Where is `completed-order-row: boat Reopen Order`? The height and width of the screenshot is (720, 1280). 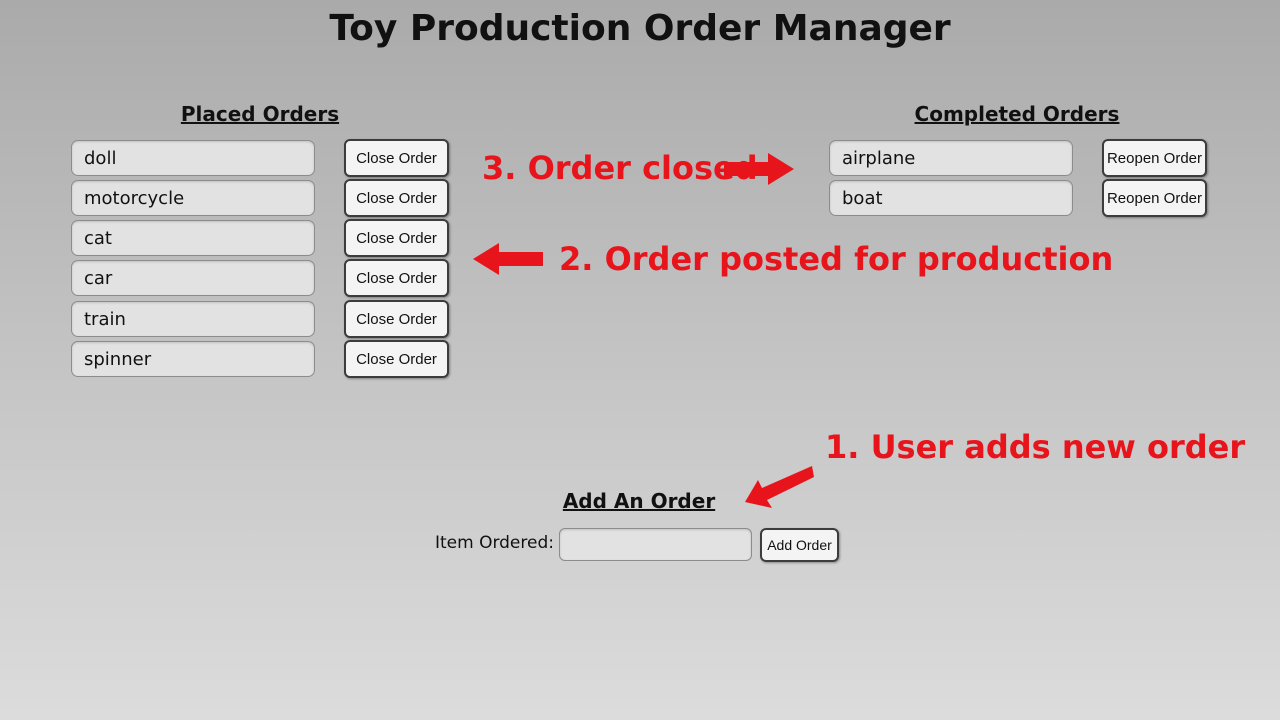
completed-order-row: boat Reopen Order is located at coordinates (1019, 198).